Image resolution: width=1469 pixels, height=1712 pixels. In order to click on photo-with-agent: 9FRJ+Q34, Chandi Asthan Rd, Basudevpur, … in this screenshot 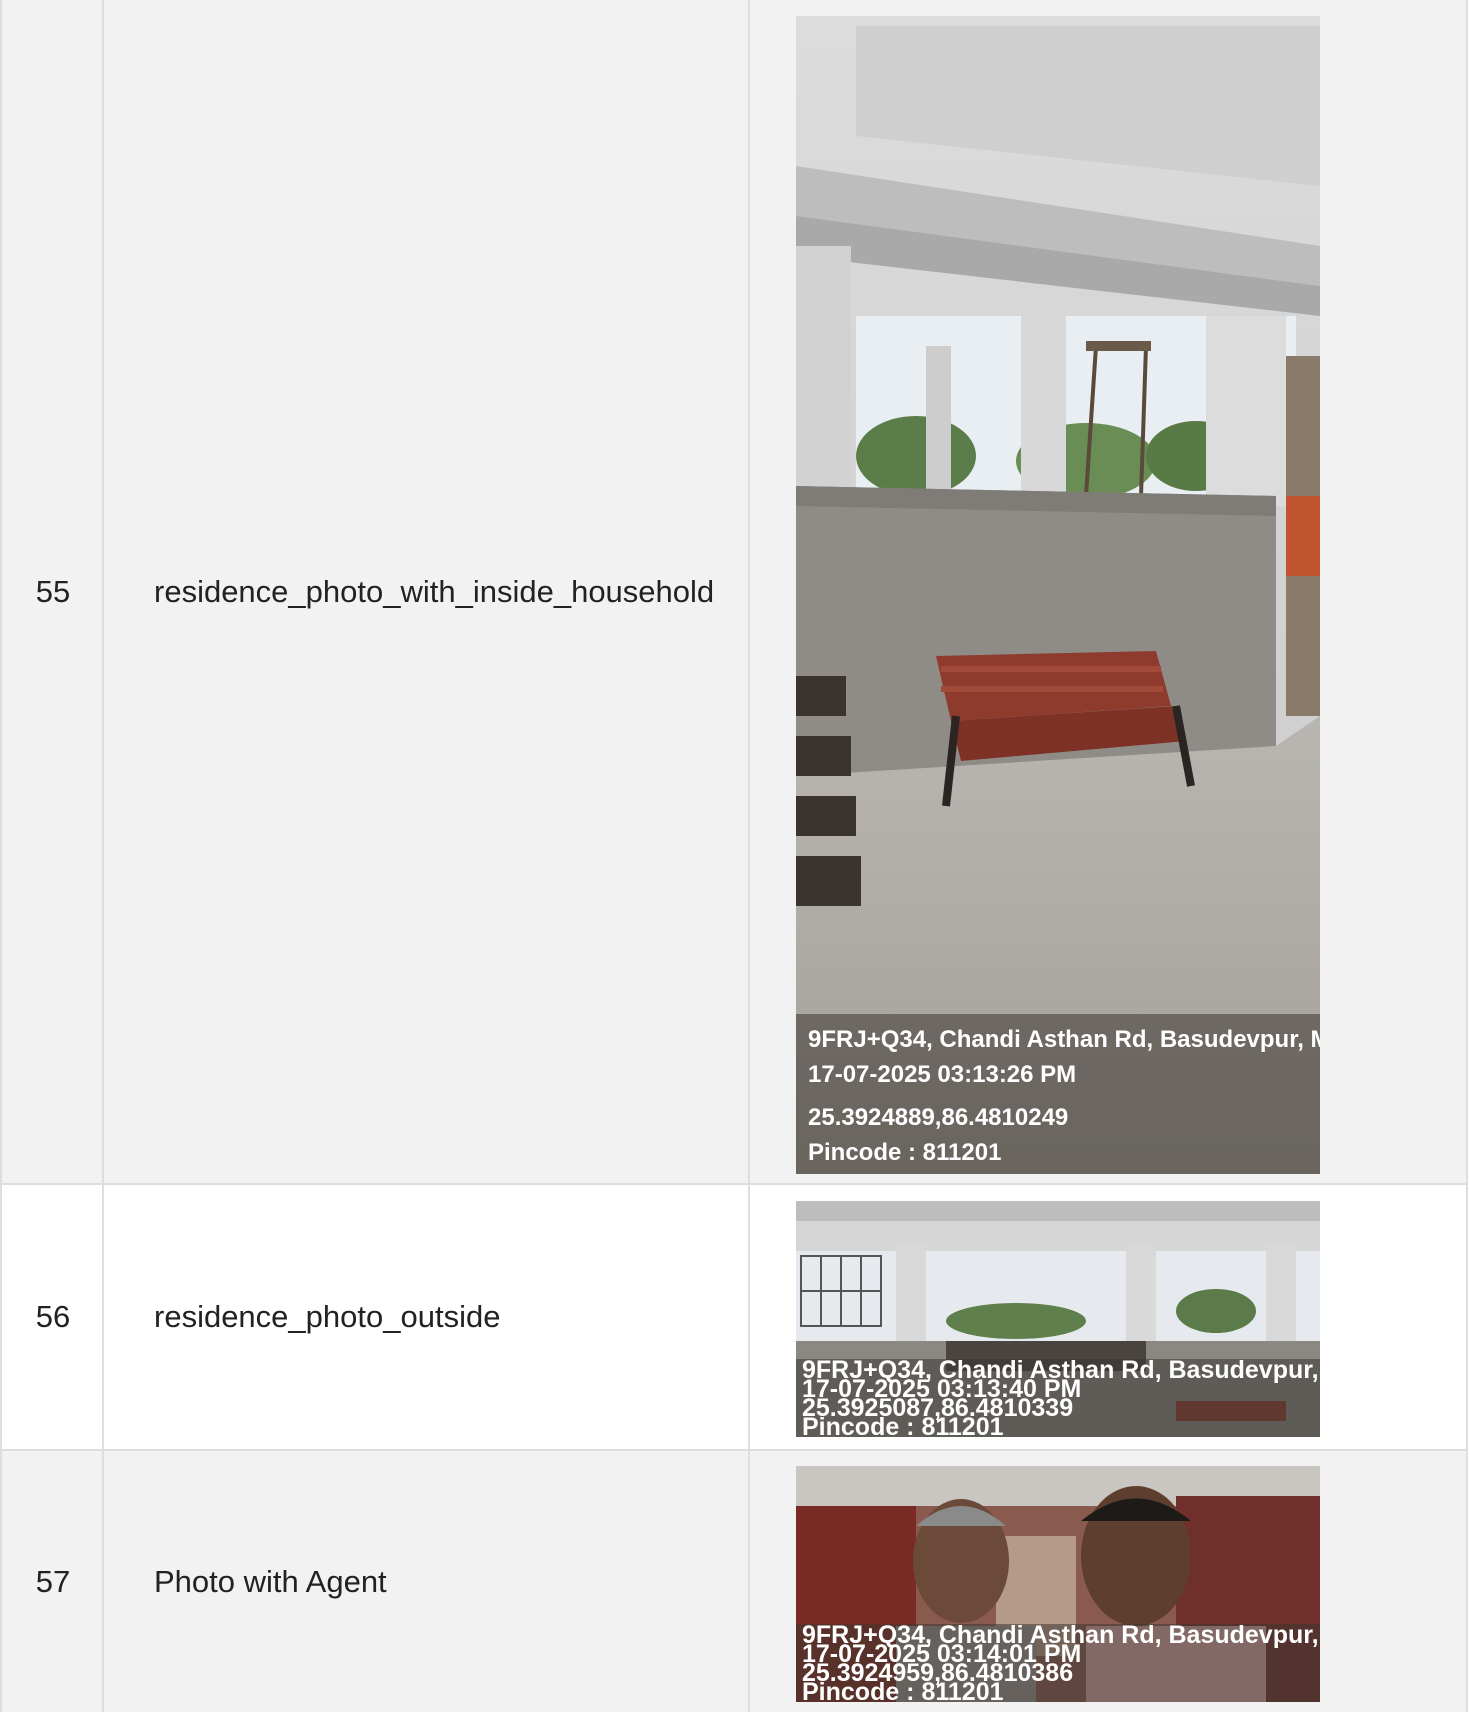, I will do `click(1058, 1584)`.